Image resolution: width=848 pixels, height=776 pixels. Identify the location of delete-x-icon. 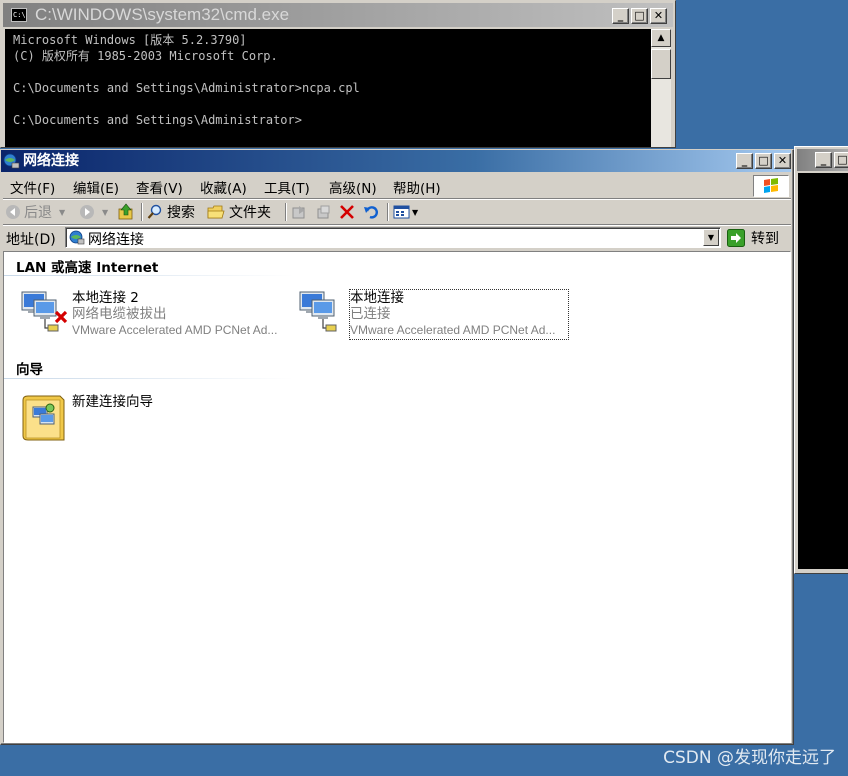
(347, 212).